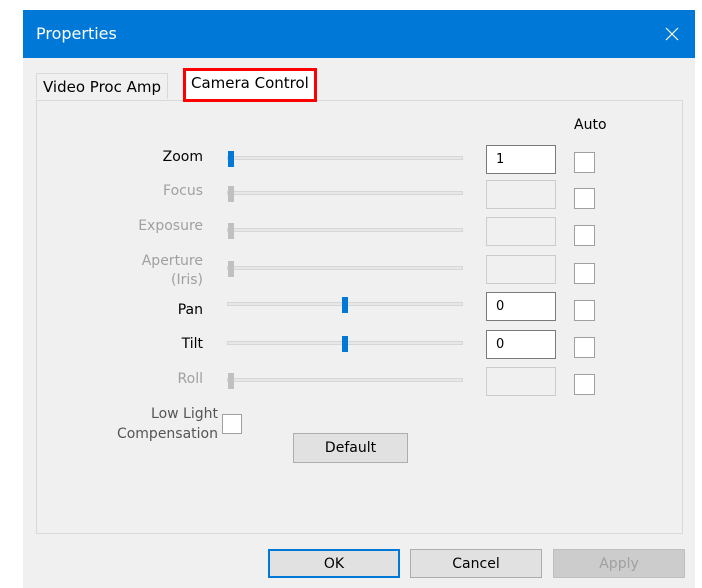 This screenshot has height=588, width=702. Describe the element at coordinates (190, 379) in the screenshot. I see `roll-label: Roll` at that location.